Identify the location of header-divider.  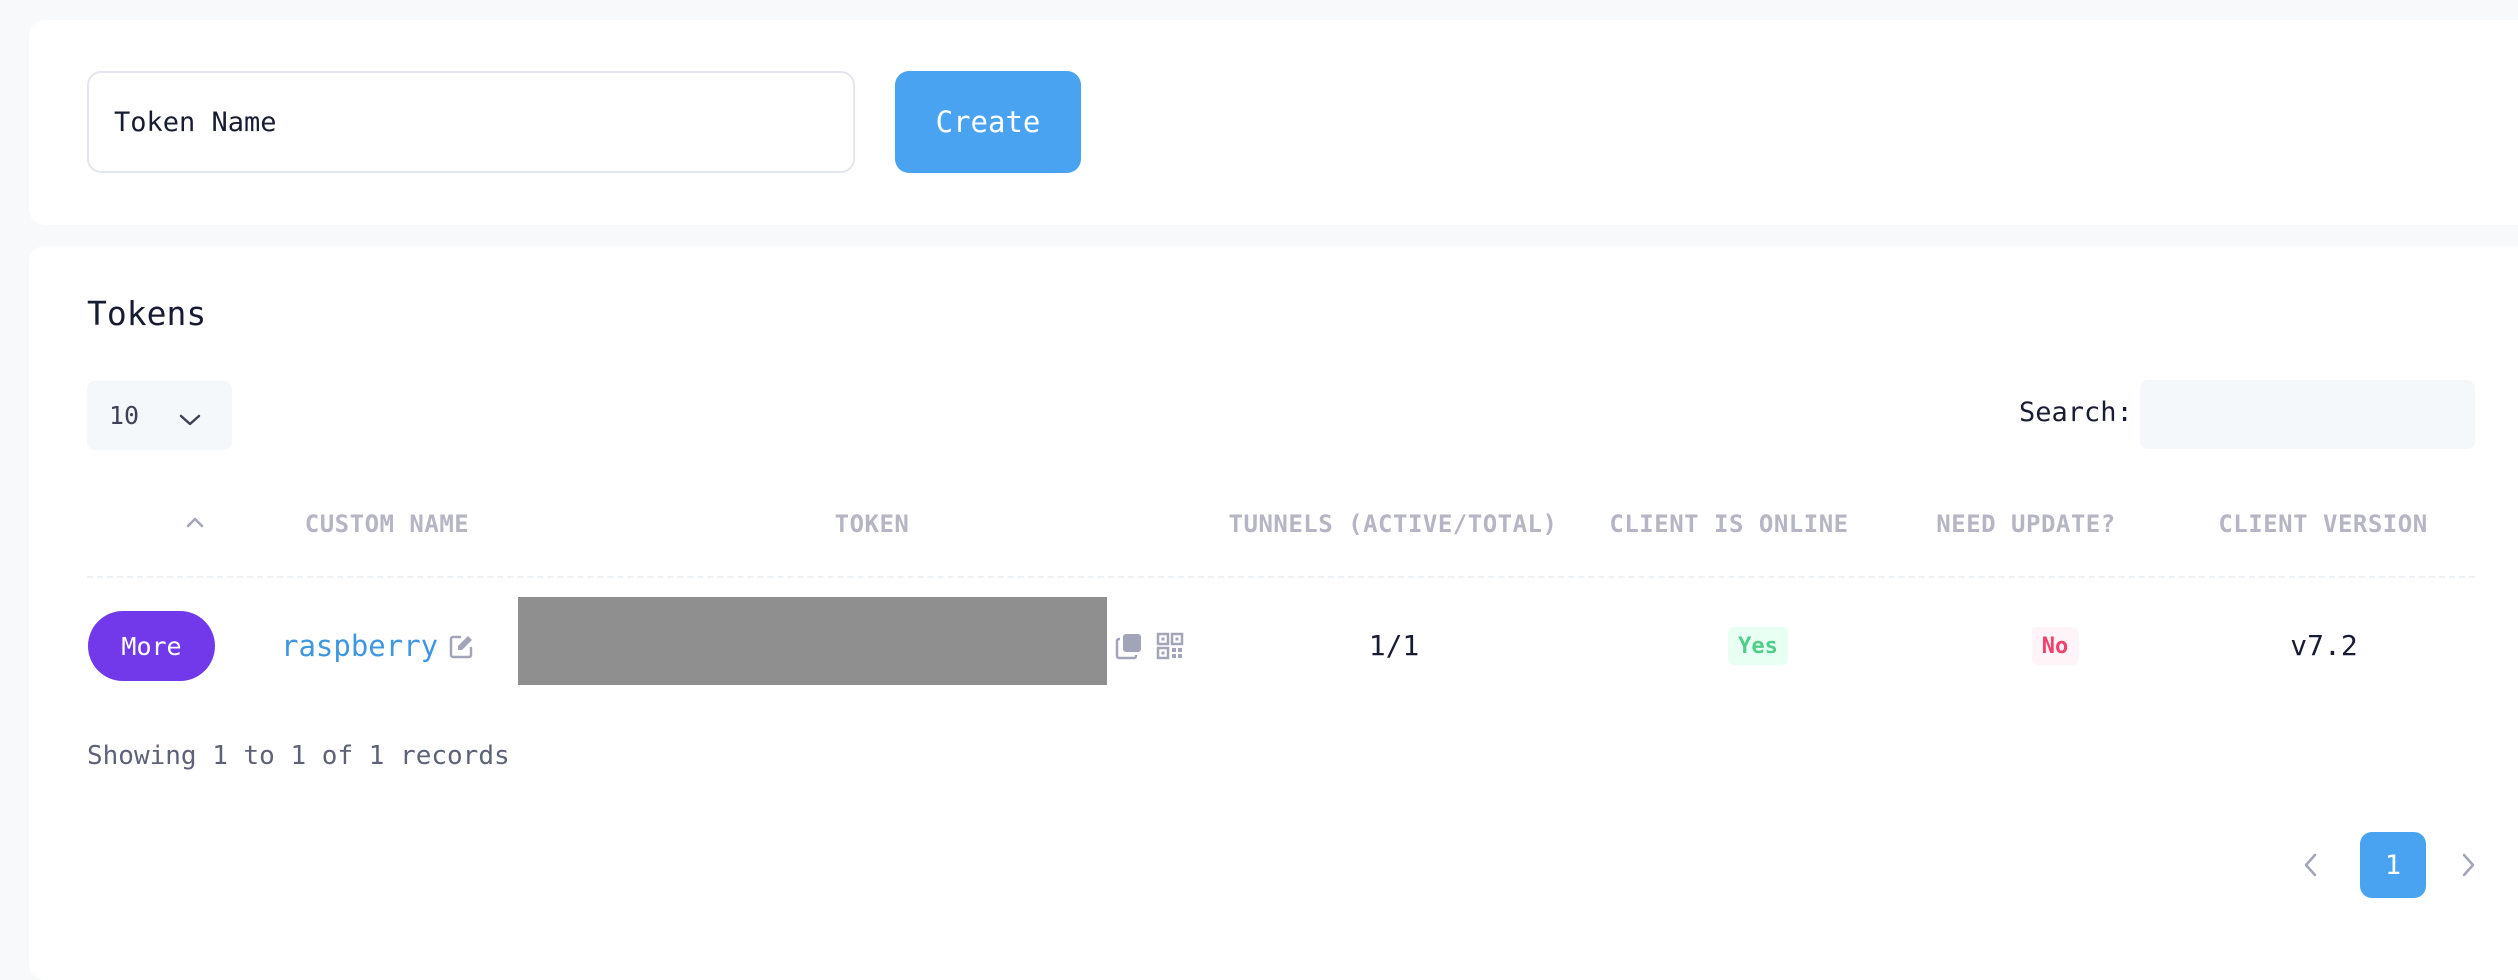
(1281, 577).